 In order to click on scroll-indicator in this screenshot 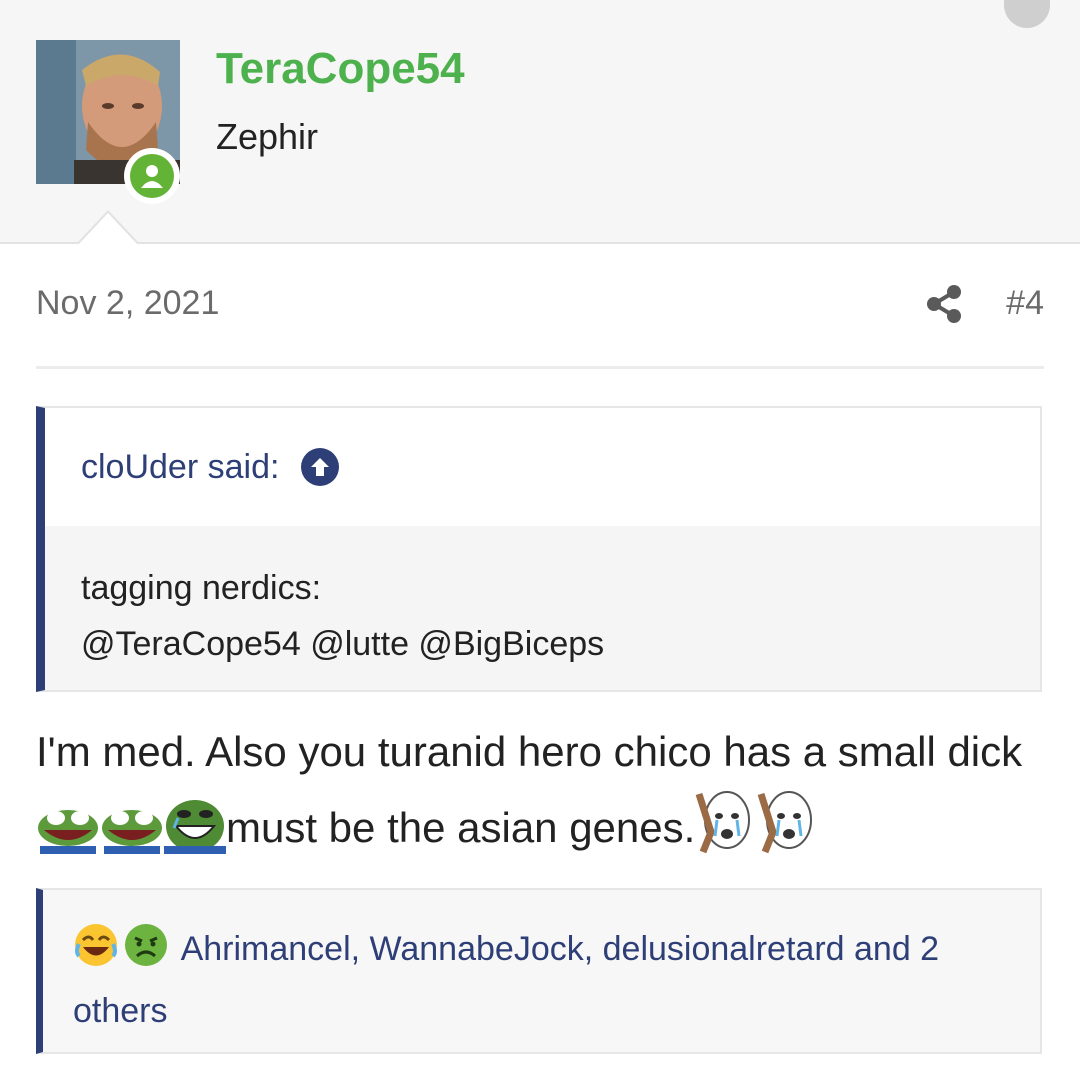, I will do `click(1027, 14)`.